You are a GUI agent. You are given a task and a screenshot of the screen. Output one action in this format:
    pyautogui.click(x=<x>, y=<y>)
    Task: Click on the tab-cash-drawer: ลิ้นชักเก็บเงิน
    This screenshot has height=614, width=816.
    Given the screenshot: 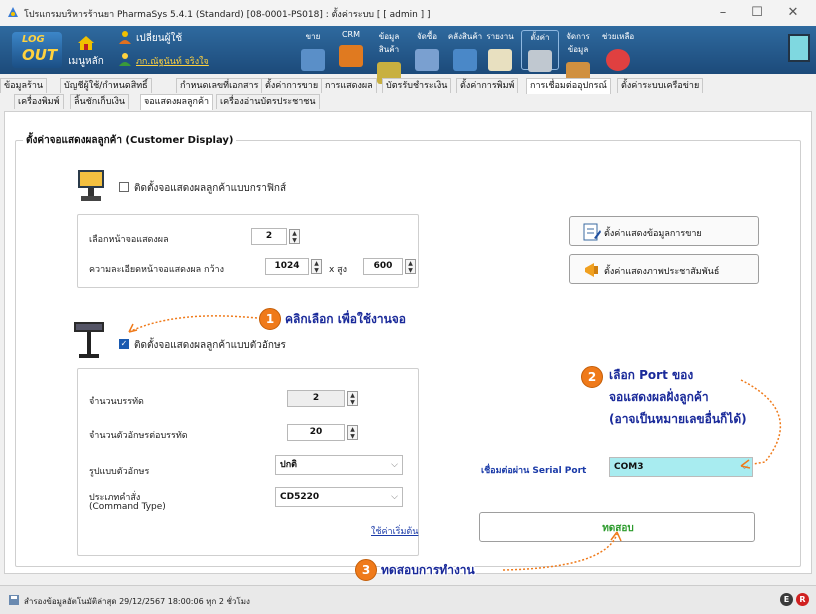 What is the action you would take?
    pyautogui.click(x=100, y=101)
    